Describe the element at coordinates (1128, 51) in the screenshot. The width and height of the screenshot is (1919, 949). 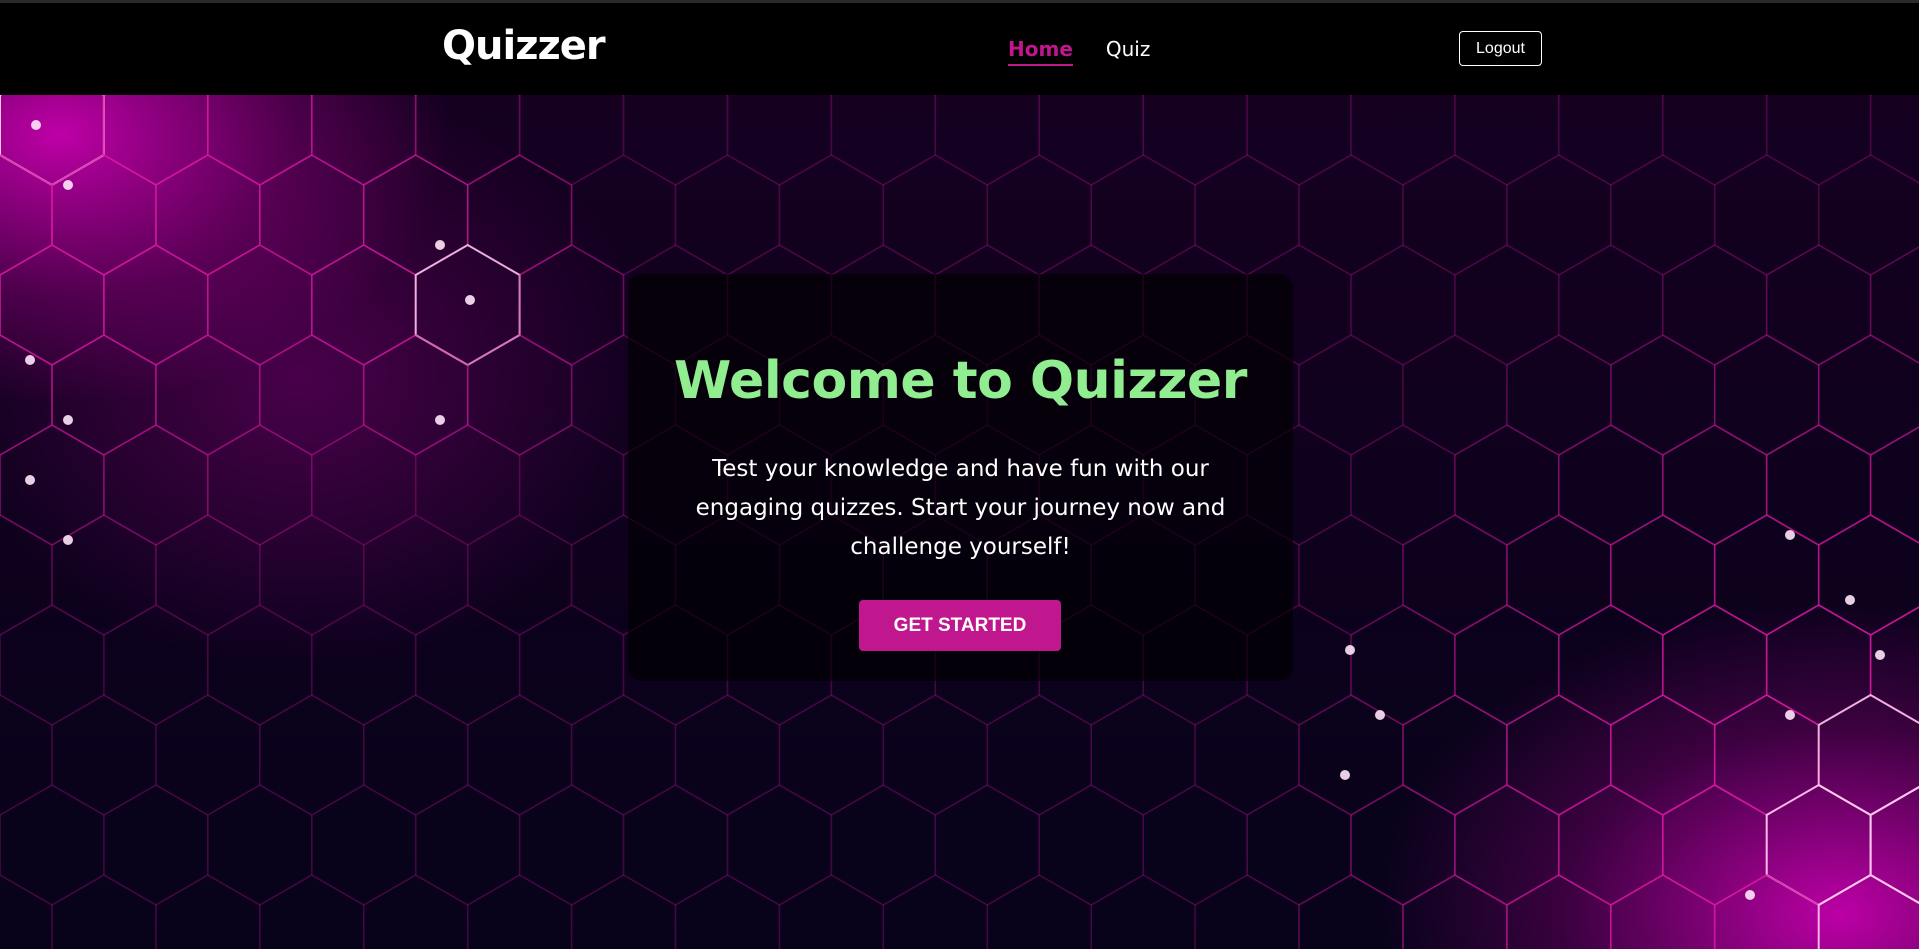
I see `nav-quiz: Quiz` at that location.